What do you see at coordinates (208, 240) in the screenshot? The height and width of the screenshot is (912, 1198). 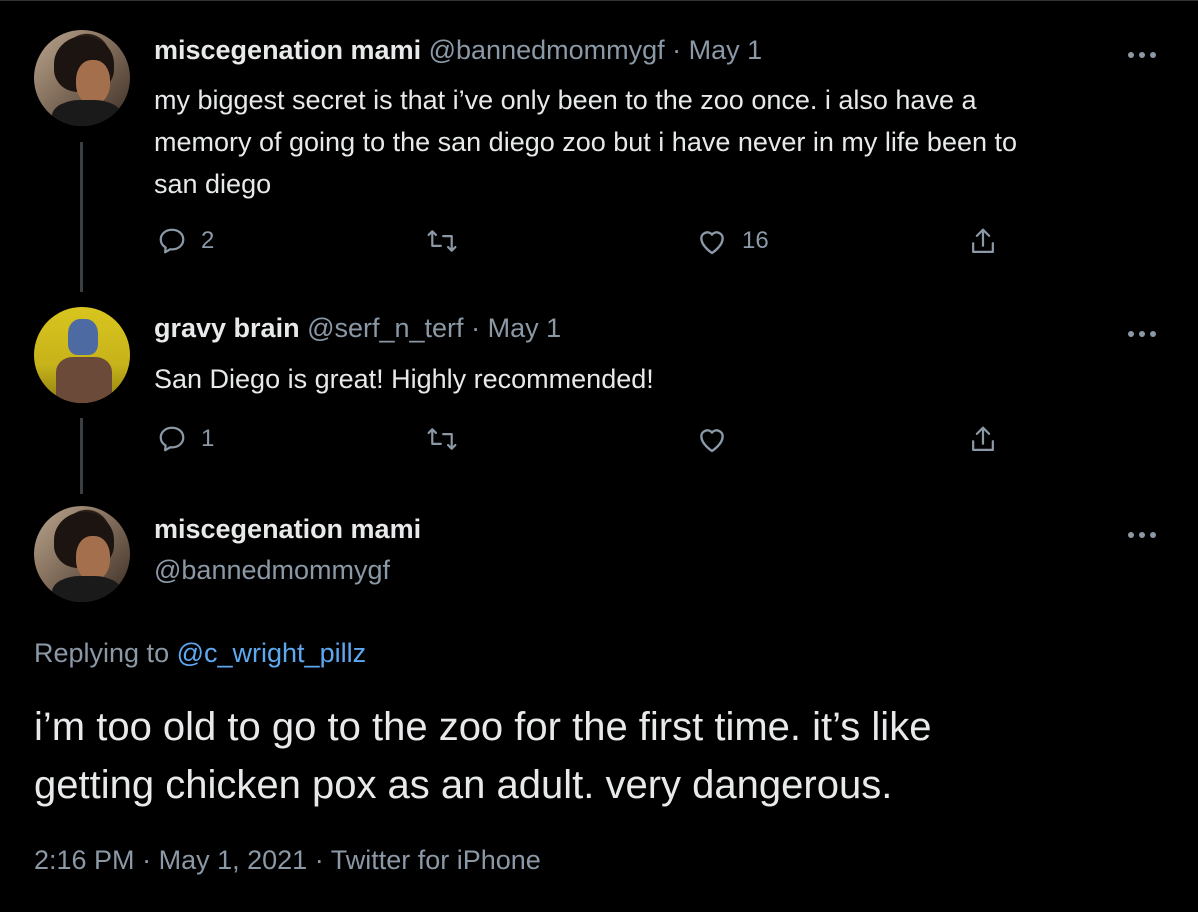 I see `reply-count: 2` at bounding box center [208, 240].